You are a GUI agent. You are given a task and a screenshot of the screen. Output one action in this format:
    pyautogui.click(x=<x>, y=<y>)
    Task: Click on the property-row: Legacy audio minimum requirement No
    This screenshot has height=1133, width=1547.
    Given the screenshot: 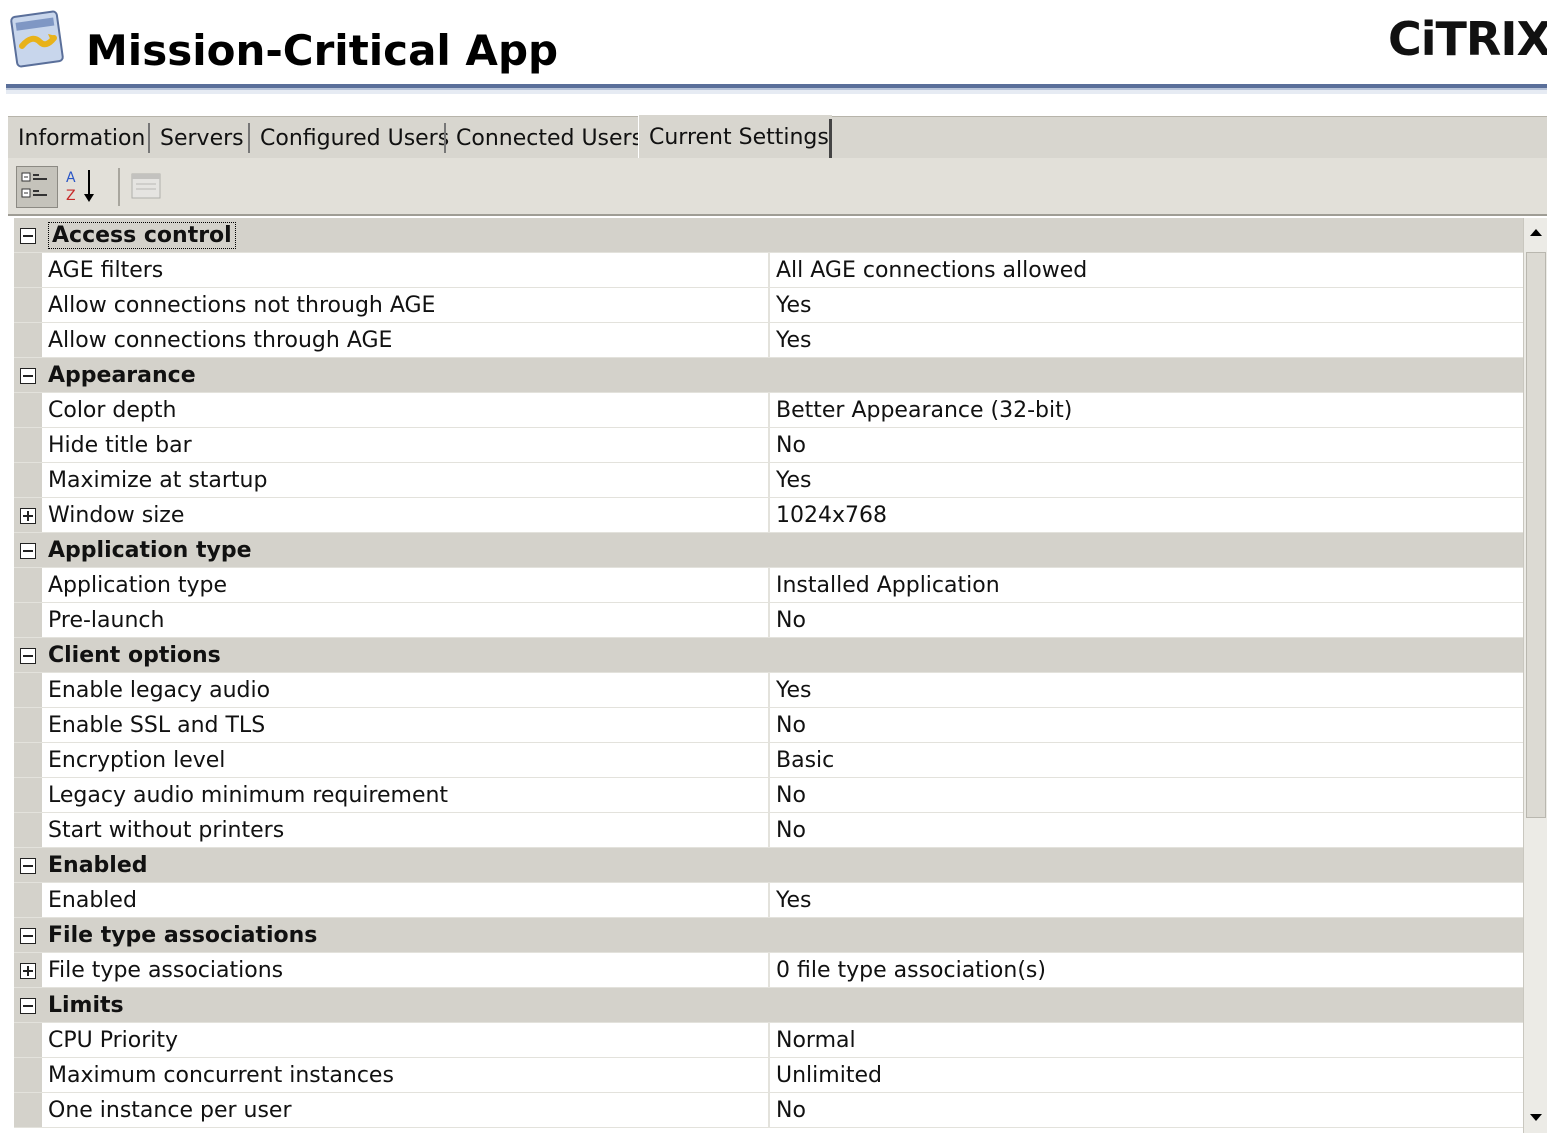 What is the action you would take?
    pyautogui.click(x=768, y=795)
    